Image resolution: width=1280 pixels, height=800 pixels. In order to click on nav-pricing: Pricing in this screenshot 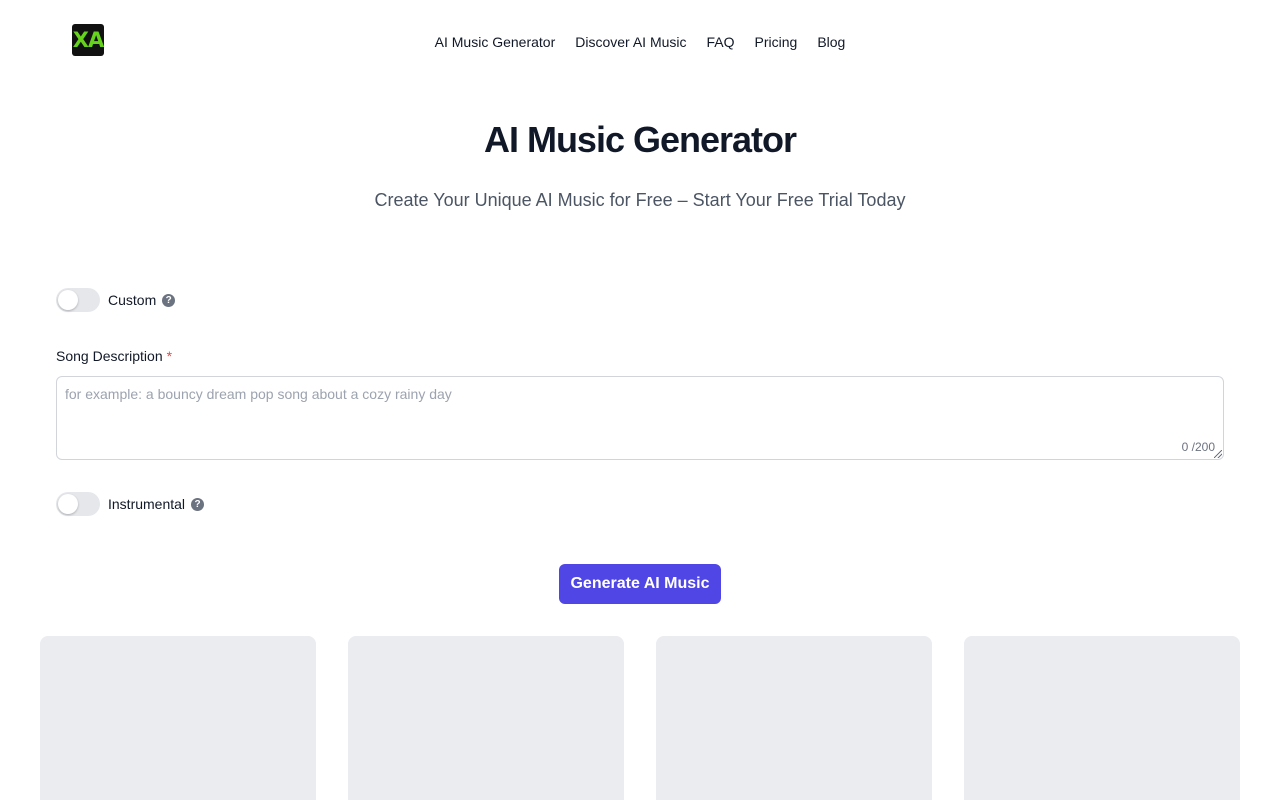, I will do `click(776, 42)`.